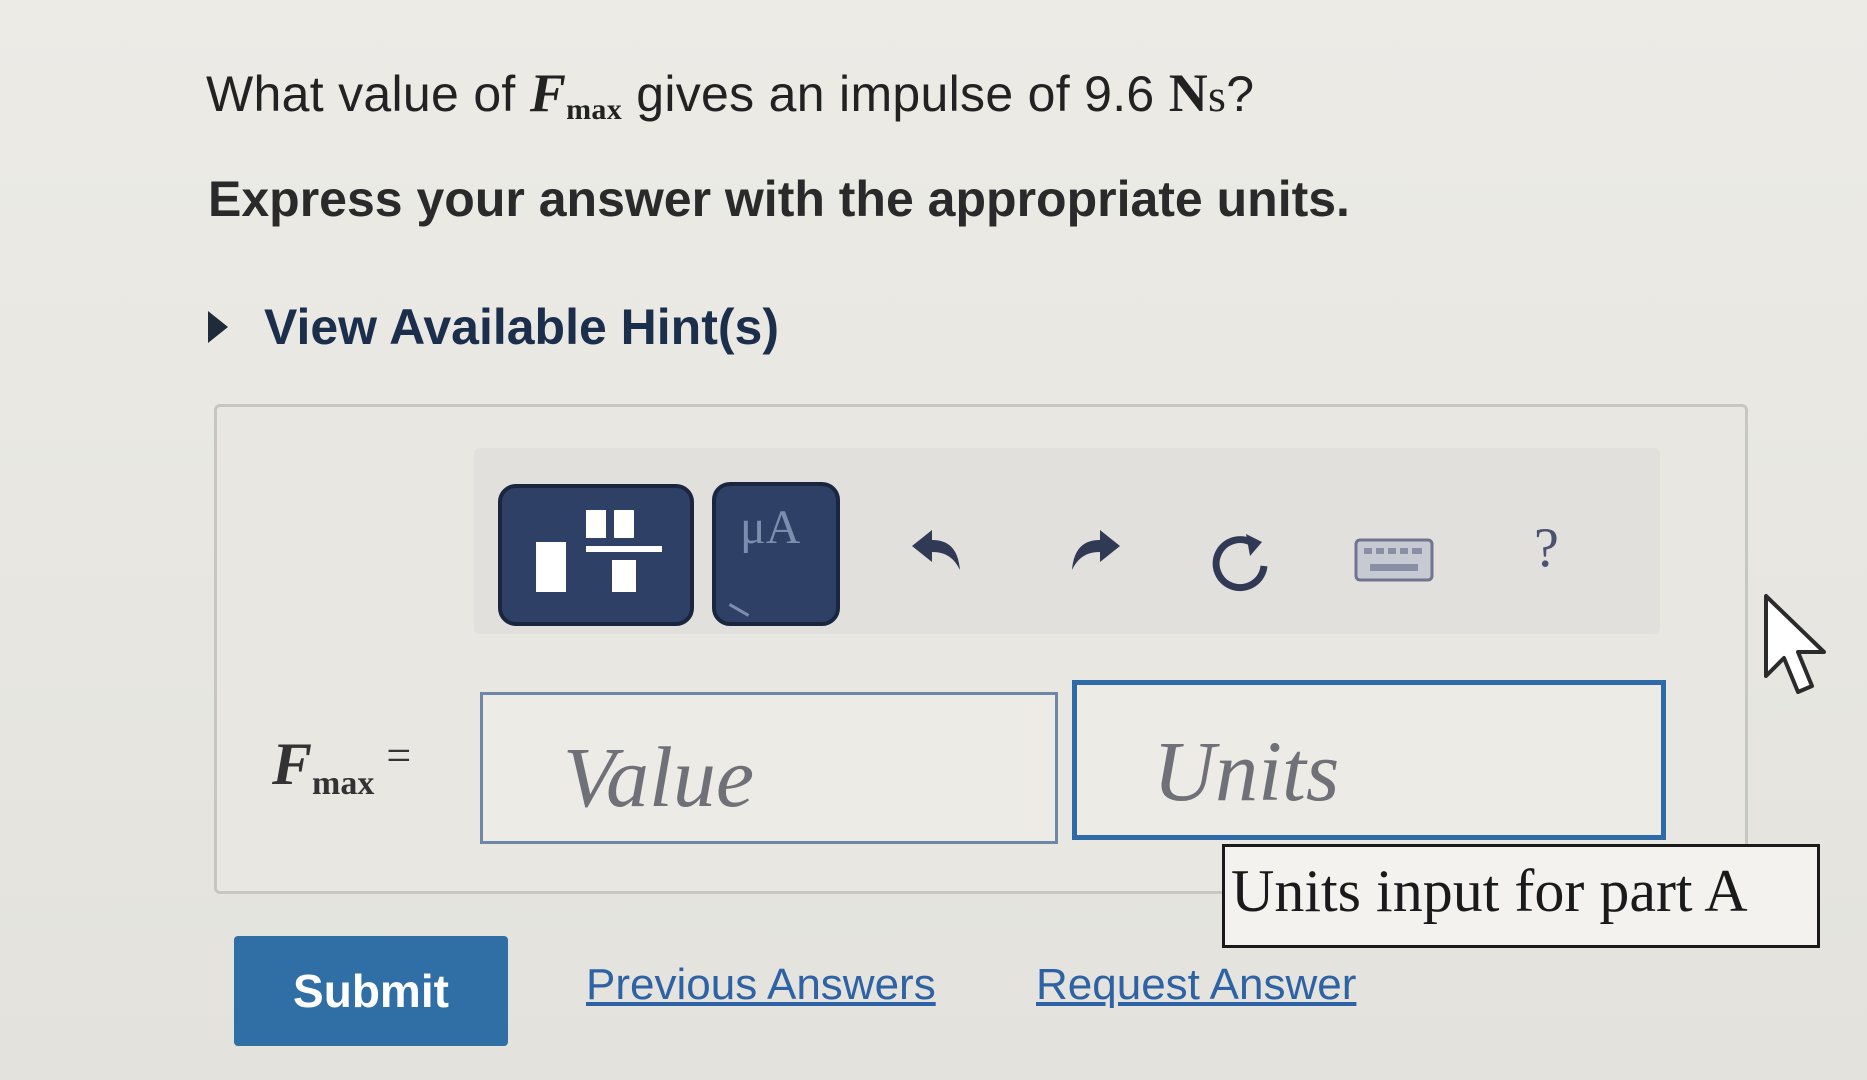  Describe the element at coordinates (1217, 95) in the screenshot. I see `question-unit-s: s` at that location.